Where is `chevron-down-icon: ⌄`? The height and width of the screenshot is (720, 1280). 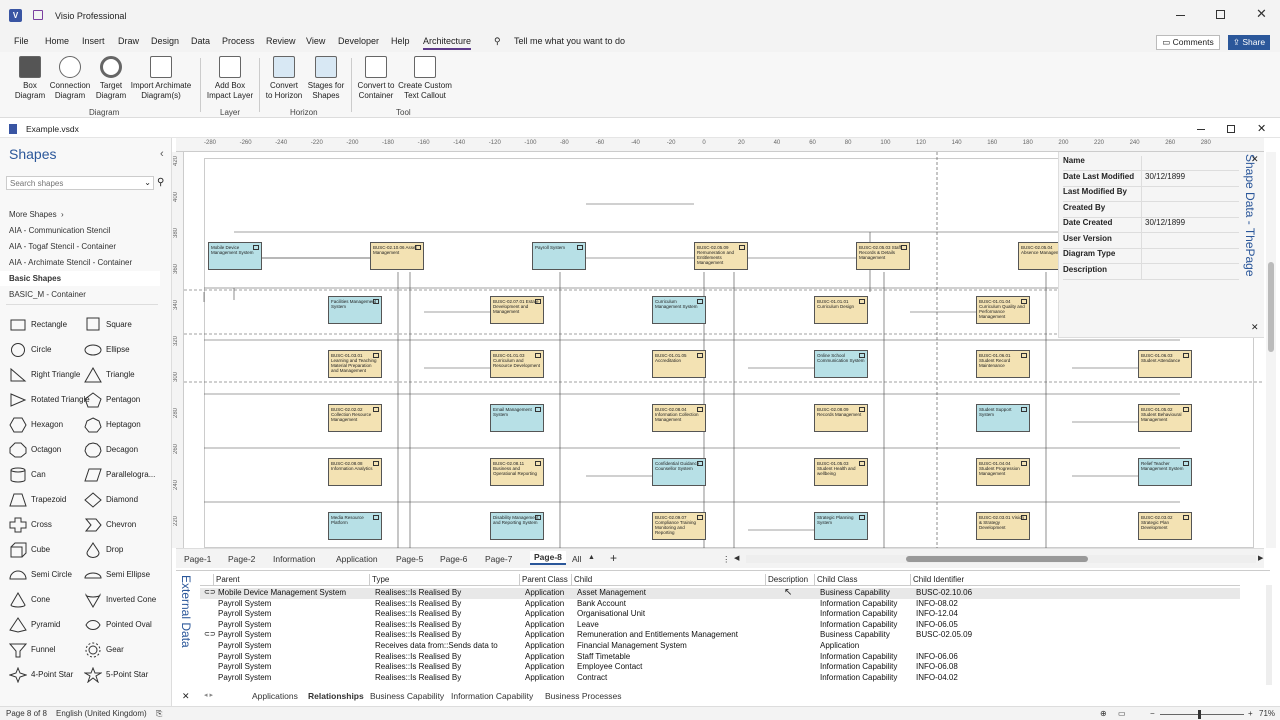 chevron-down-icon: ⌄ is located at coordinates (147, 182).